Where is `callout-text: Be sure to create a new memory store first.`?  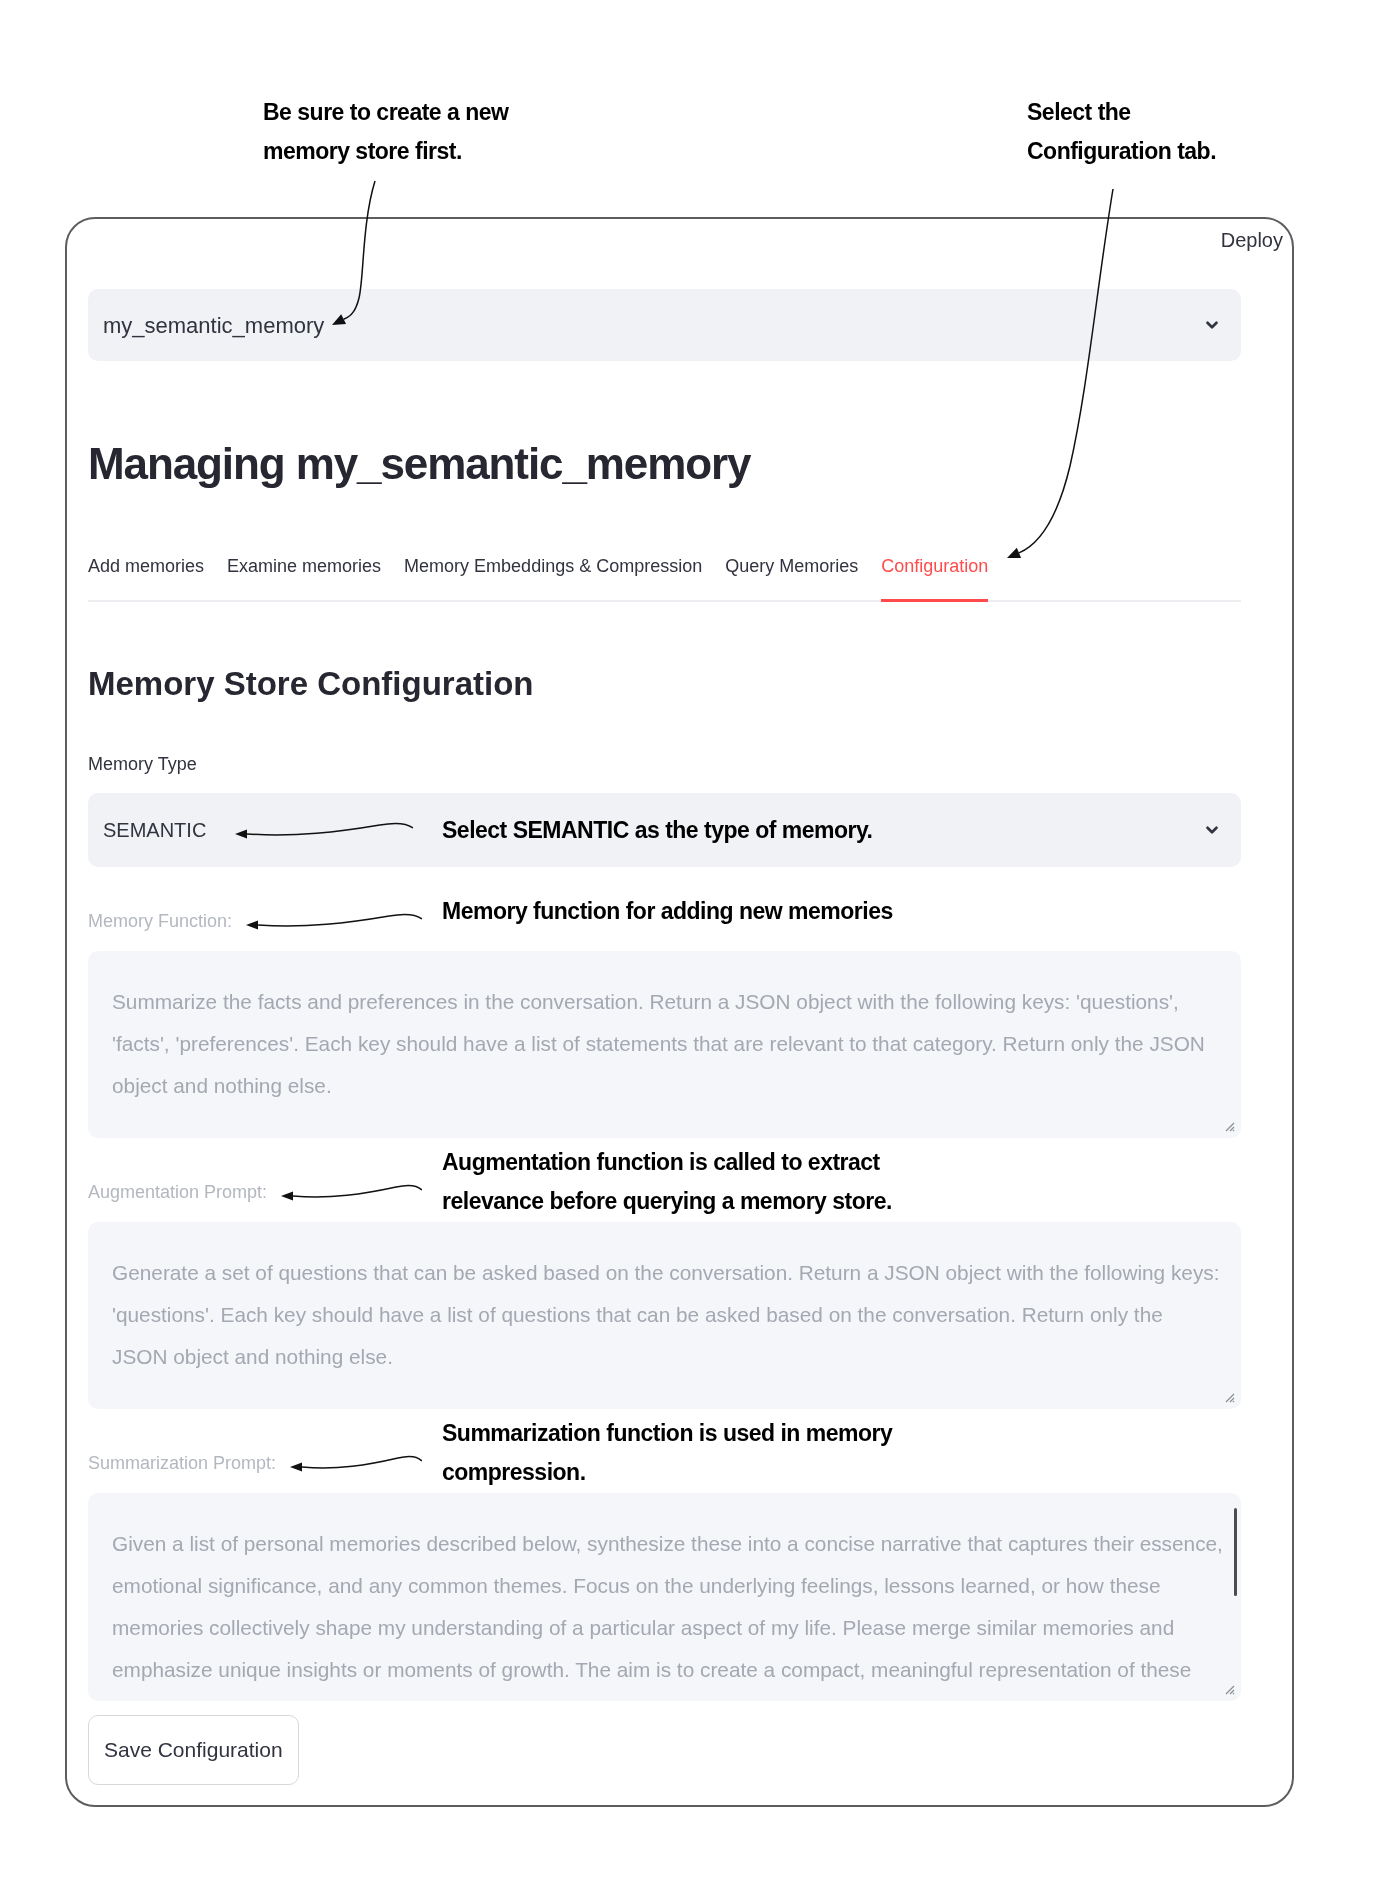
callout-text: Be sure to create a new memory store first. is located at coordinates (386, 132).